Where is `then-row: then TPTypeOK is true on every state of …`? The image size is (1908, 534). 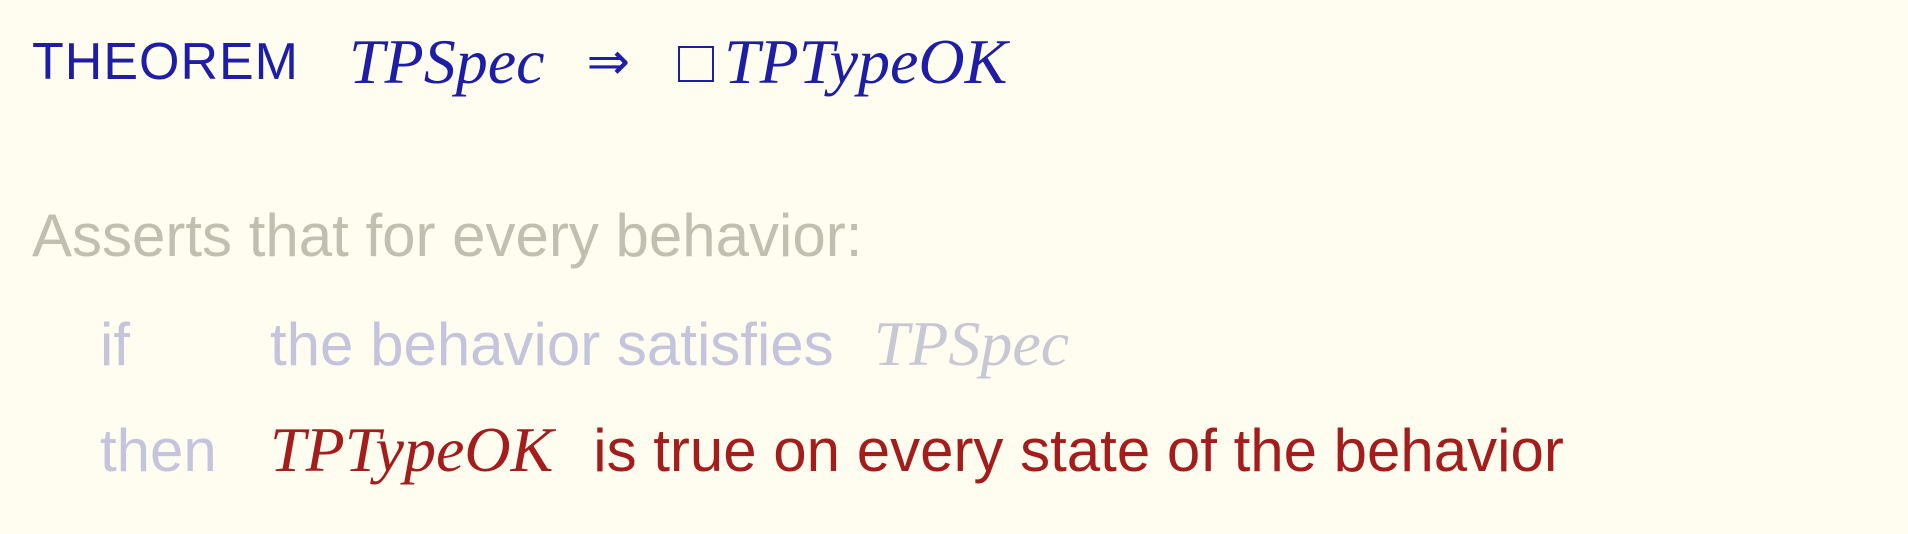
then-row: then TPTypeOK is true on every state of … is located at coordinates (832, 450).